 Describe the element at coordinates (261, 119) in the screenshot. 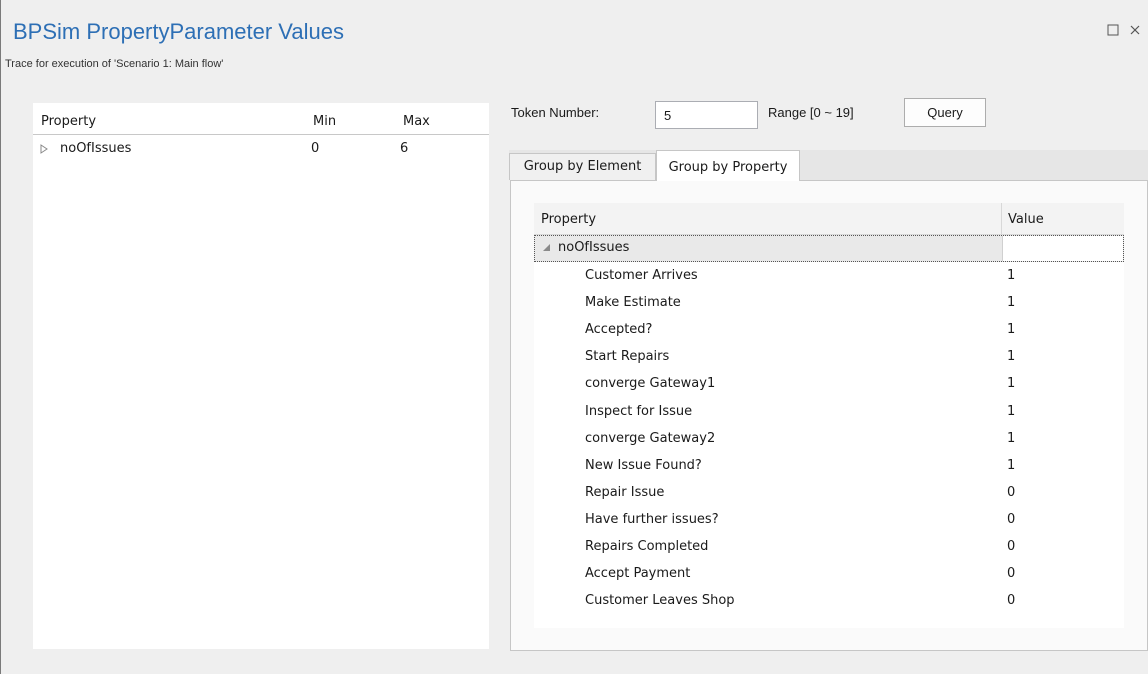

I see `property-list-header: Property Min Max` at that location.